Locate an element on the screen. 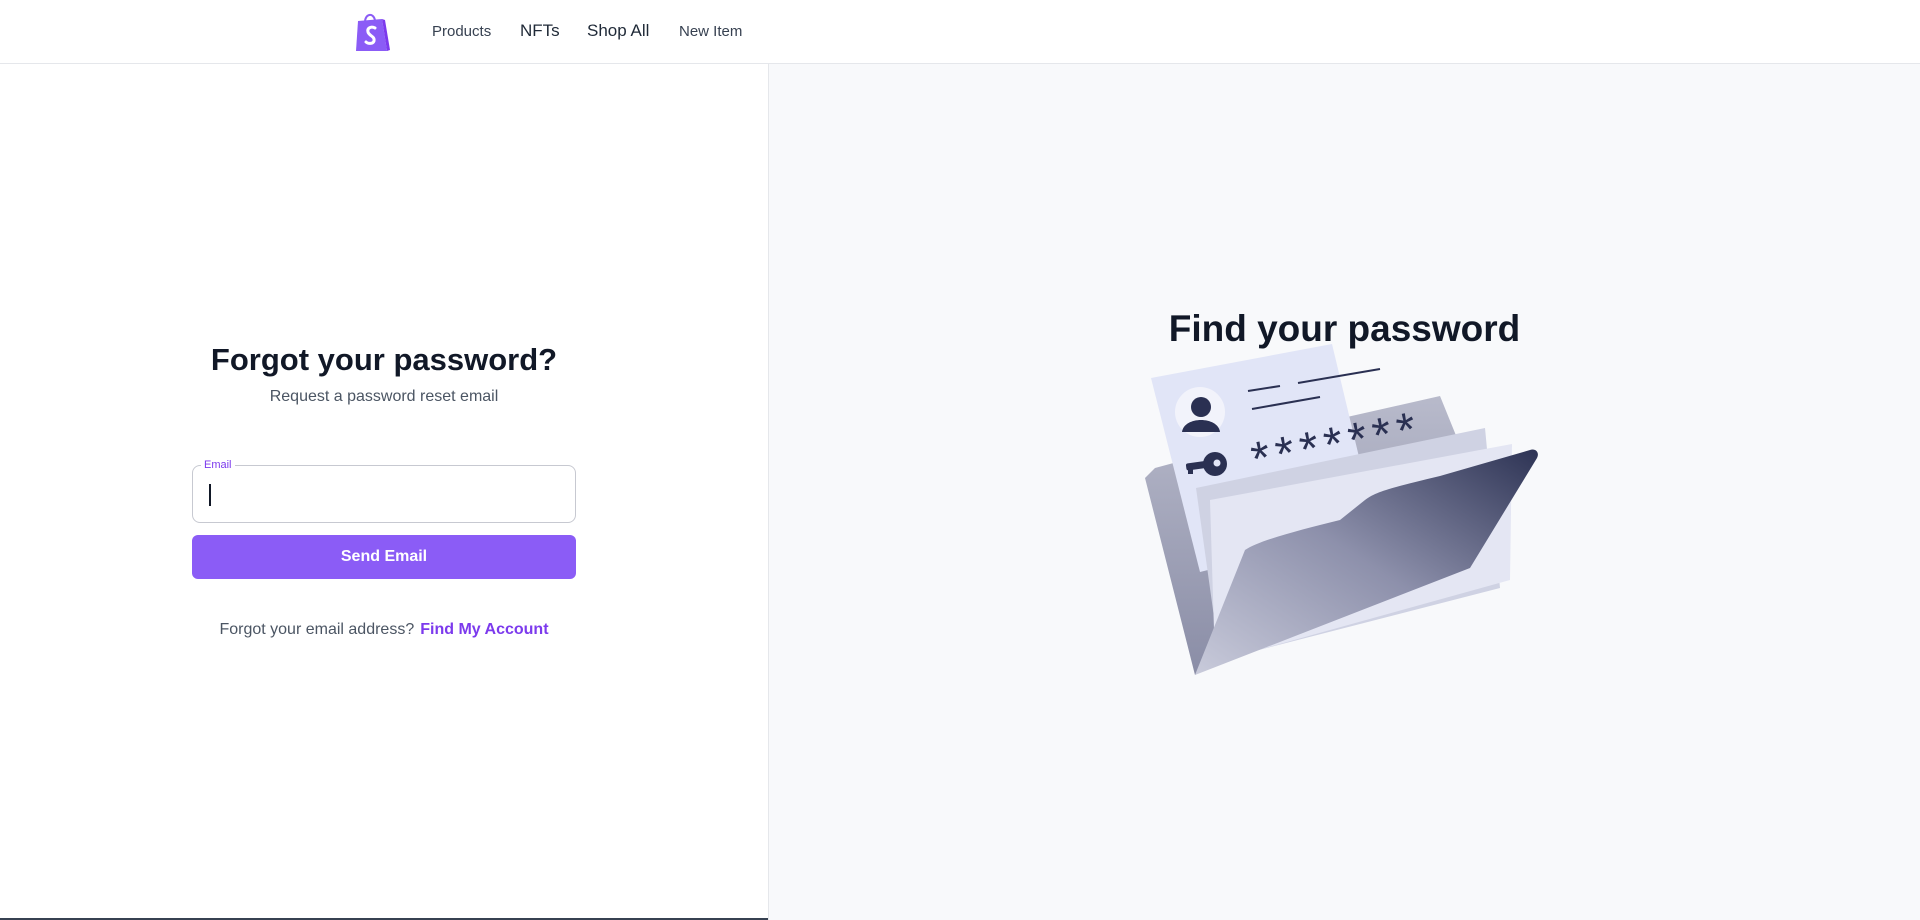  email-input is located at coordinates (382, 495).